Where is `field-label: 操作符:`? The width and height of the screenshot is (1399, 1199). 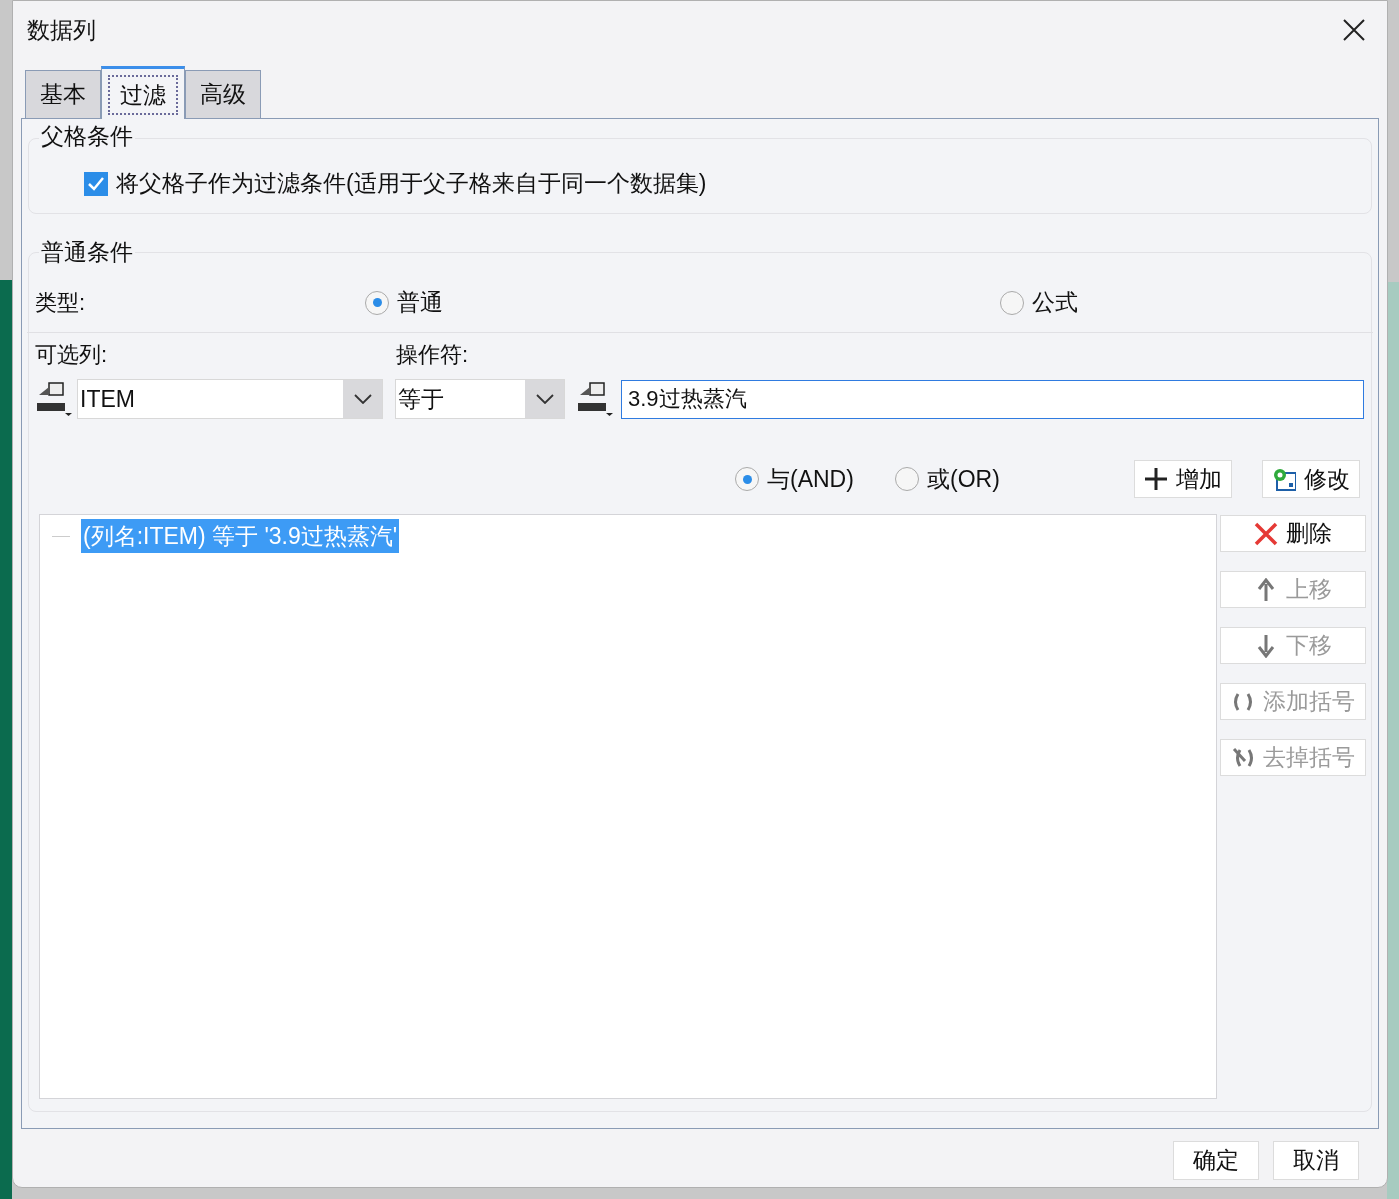 field-label: 操作符: is located at coordinates (432, 354).